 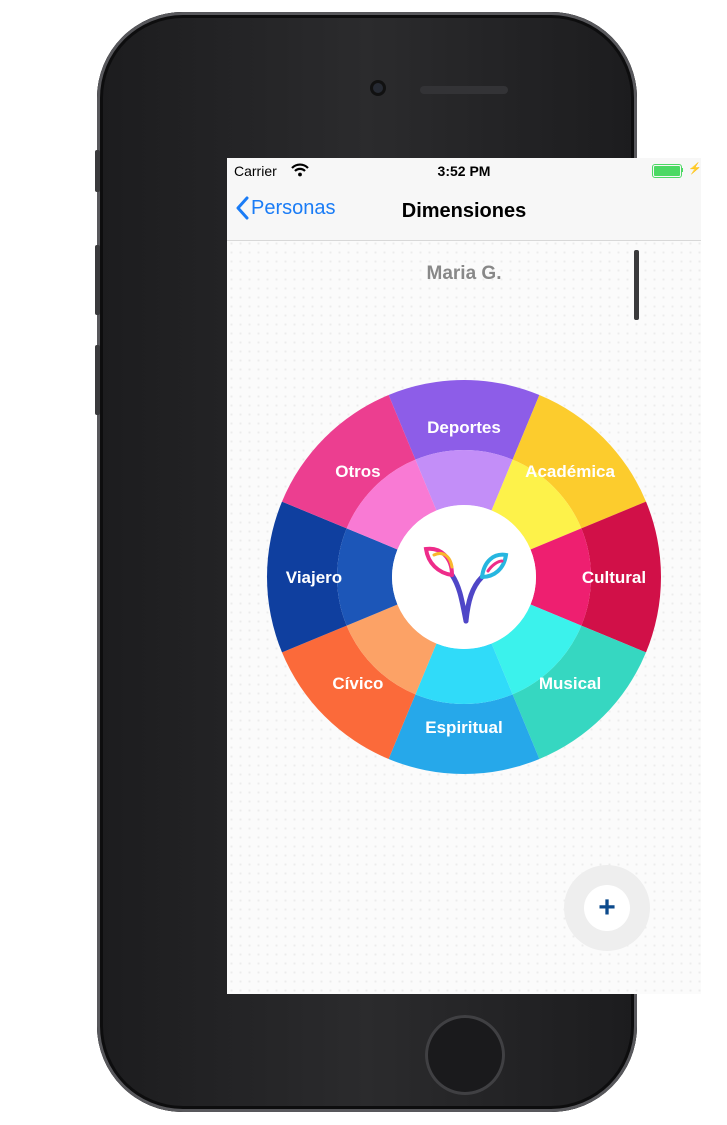 I want to click on wheel-segment-label: Deportes, so click(x=464, y=427).